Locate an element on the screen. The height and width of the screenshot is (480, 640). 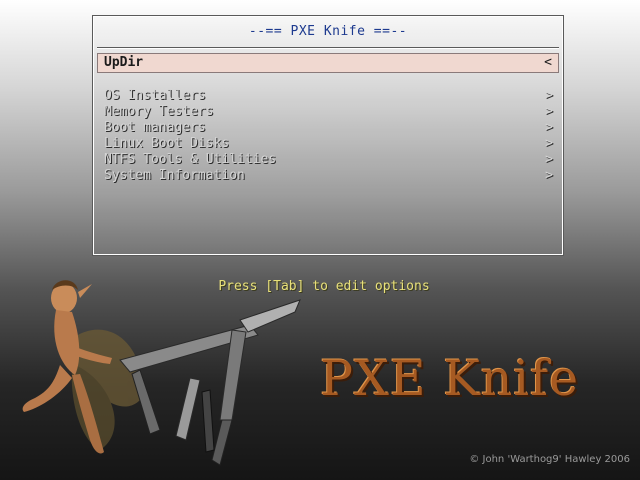
pxe-knife-logo: PXE Knife is located at coordinates (450, 378).